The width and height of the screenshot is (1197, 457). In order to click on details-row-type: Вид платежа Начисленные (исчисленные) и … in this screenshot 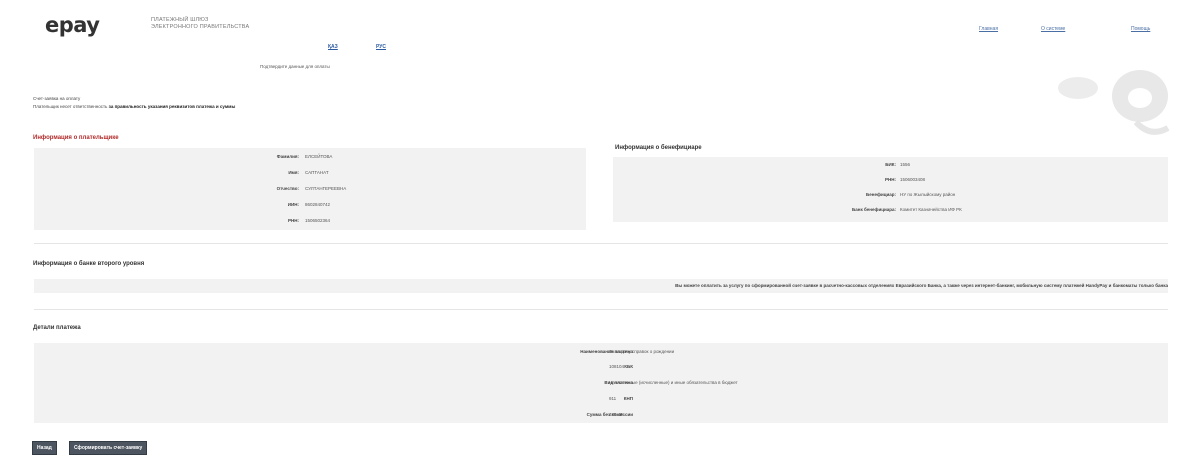, I will do `click(601, 383)`.